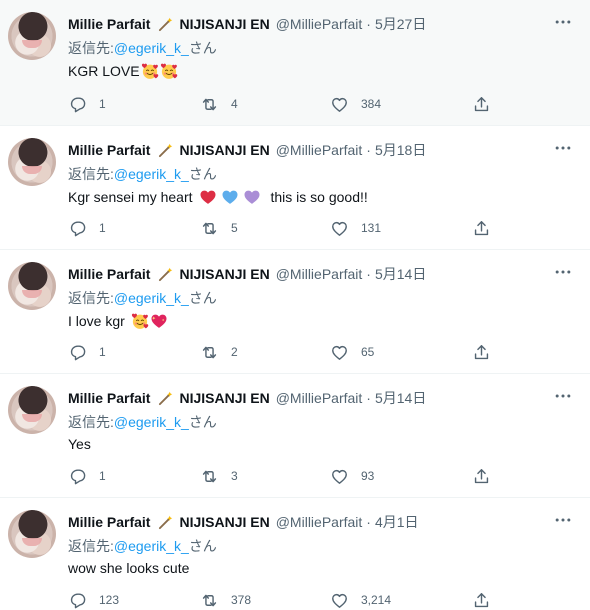 The image size is (590, 610). I want to click on tweet-actions: 1 5 131, so click(283, 228).